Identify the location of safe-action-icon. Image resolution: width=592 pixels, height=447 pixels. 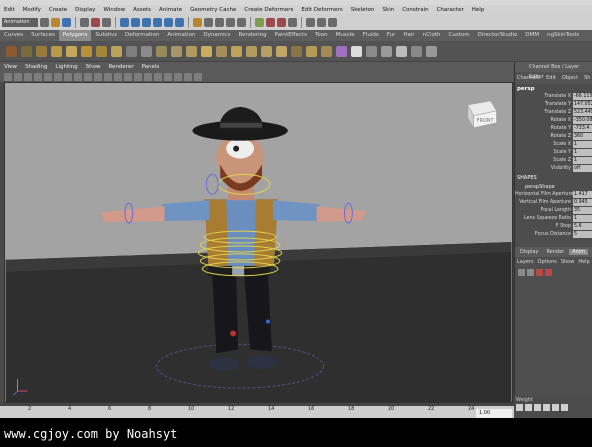
(98, 76).